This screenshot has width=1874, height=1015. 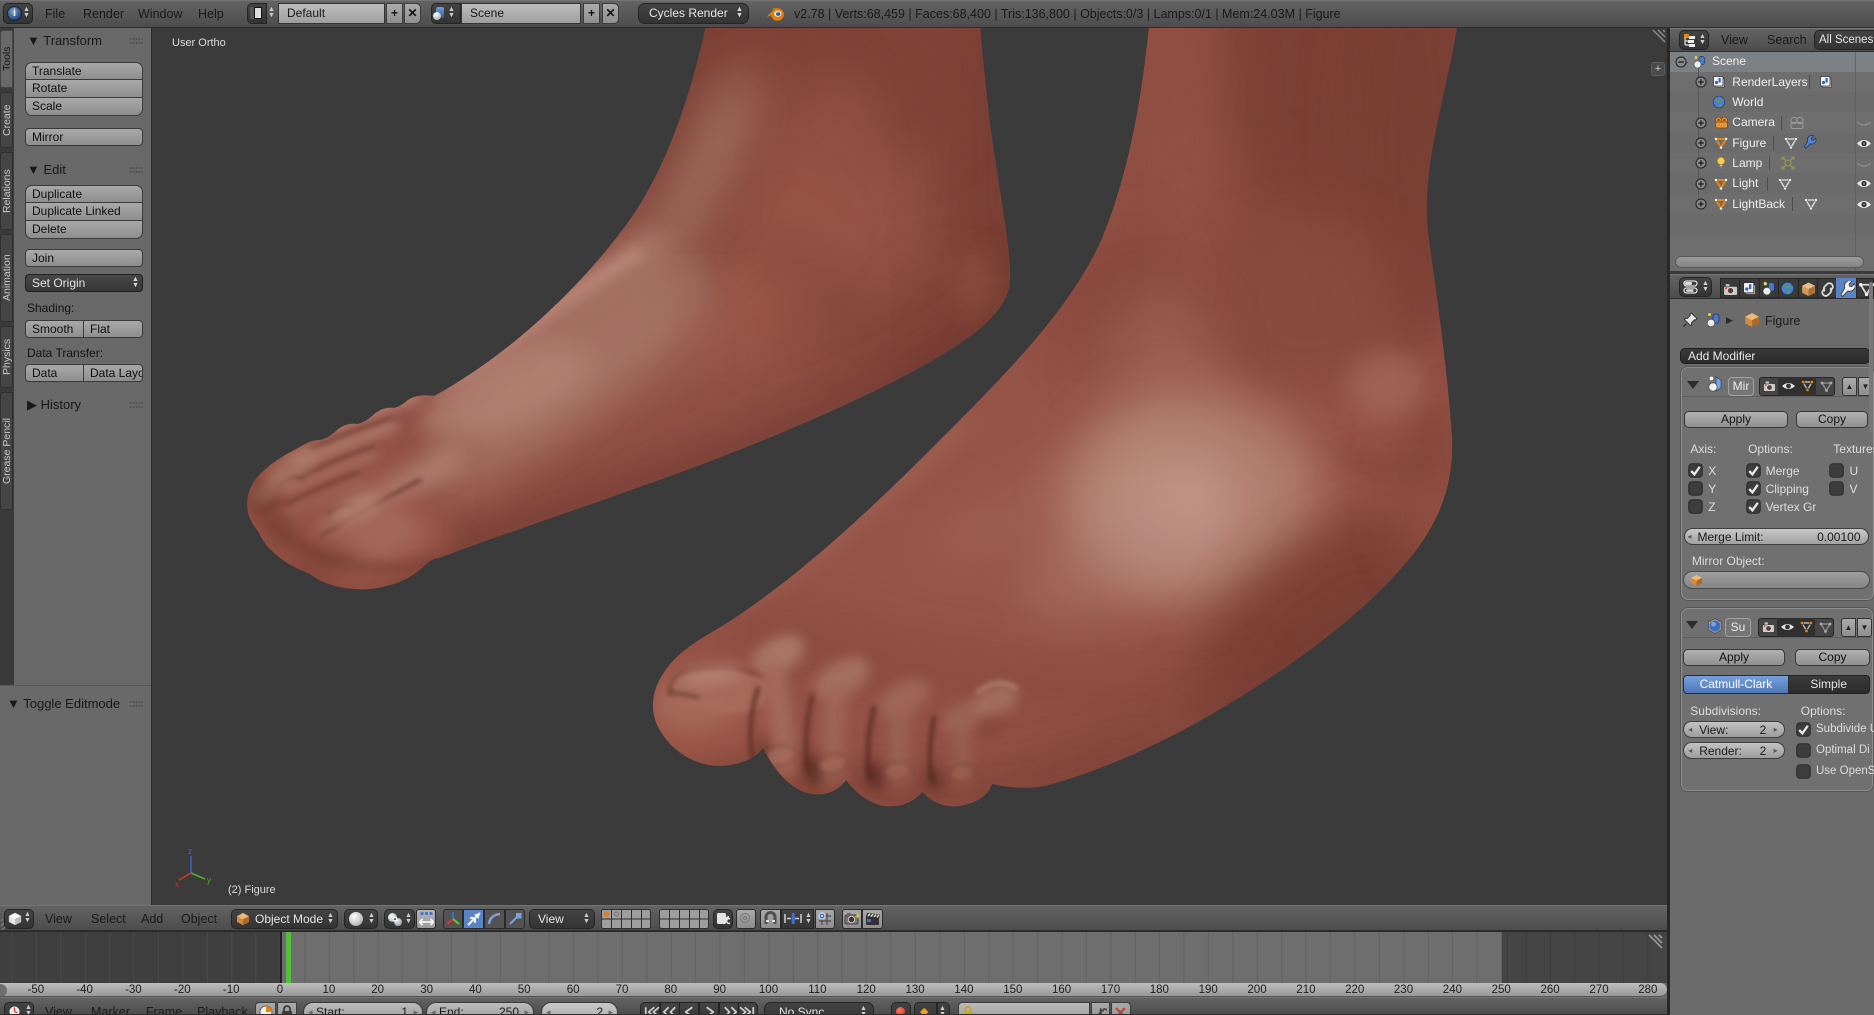 I want to click on svg-text: y, so click(x=209, y=880).